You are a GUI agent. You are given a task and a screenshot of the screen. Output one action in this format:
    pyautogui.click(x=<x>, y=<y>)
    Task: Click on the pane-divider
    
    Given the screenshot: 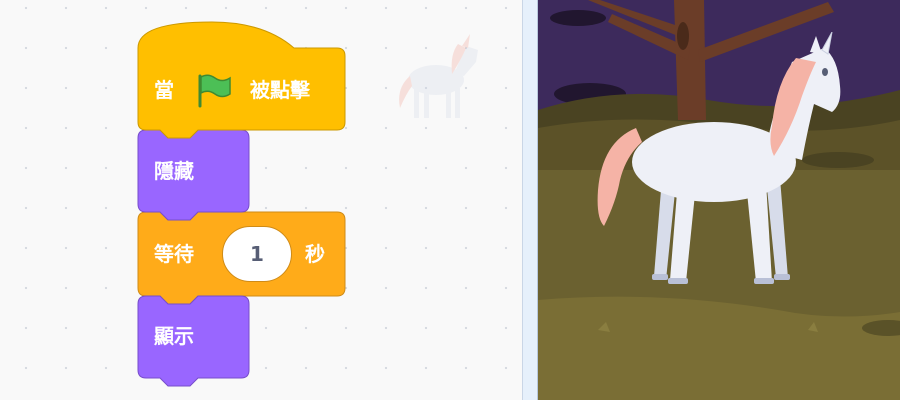 What is the action you would take?
    pyautogui.click(x=530, y=200)
    